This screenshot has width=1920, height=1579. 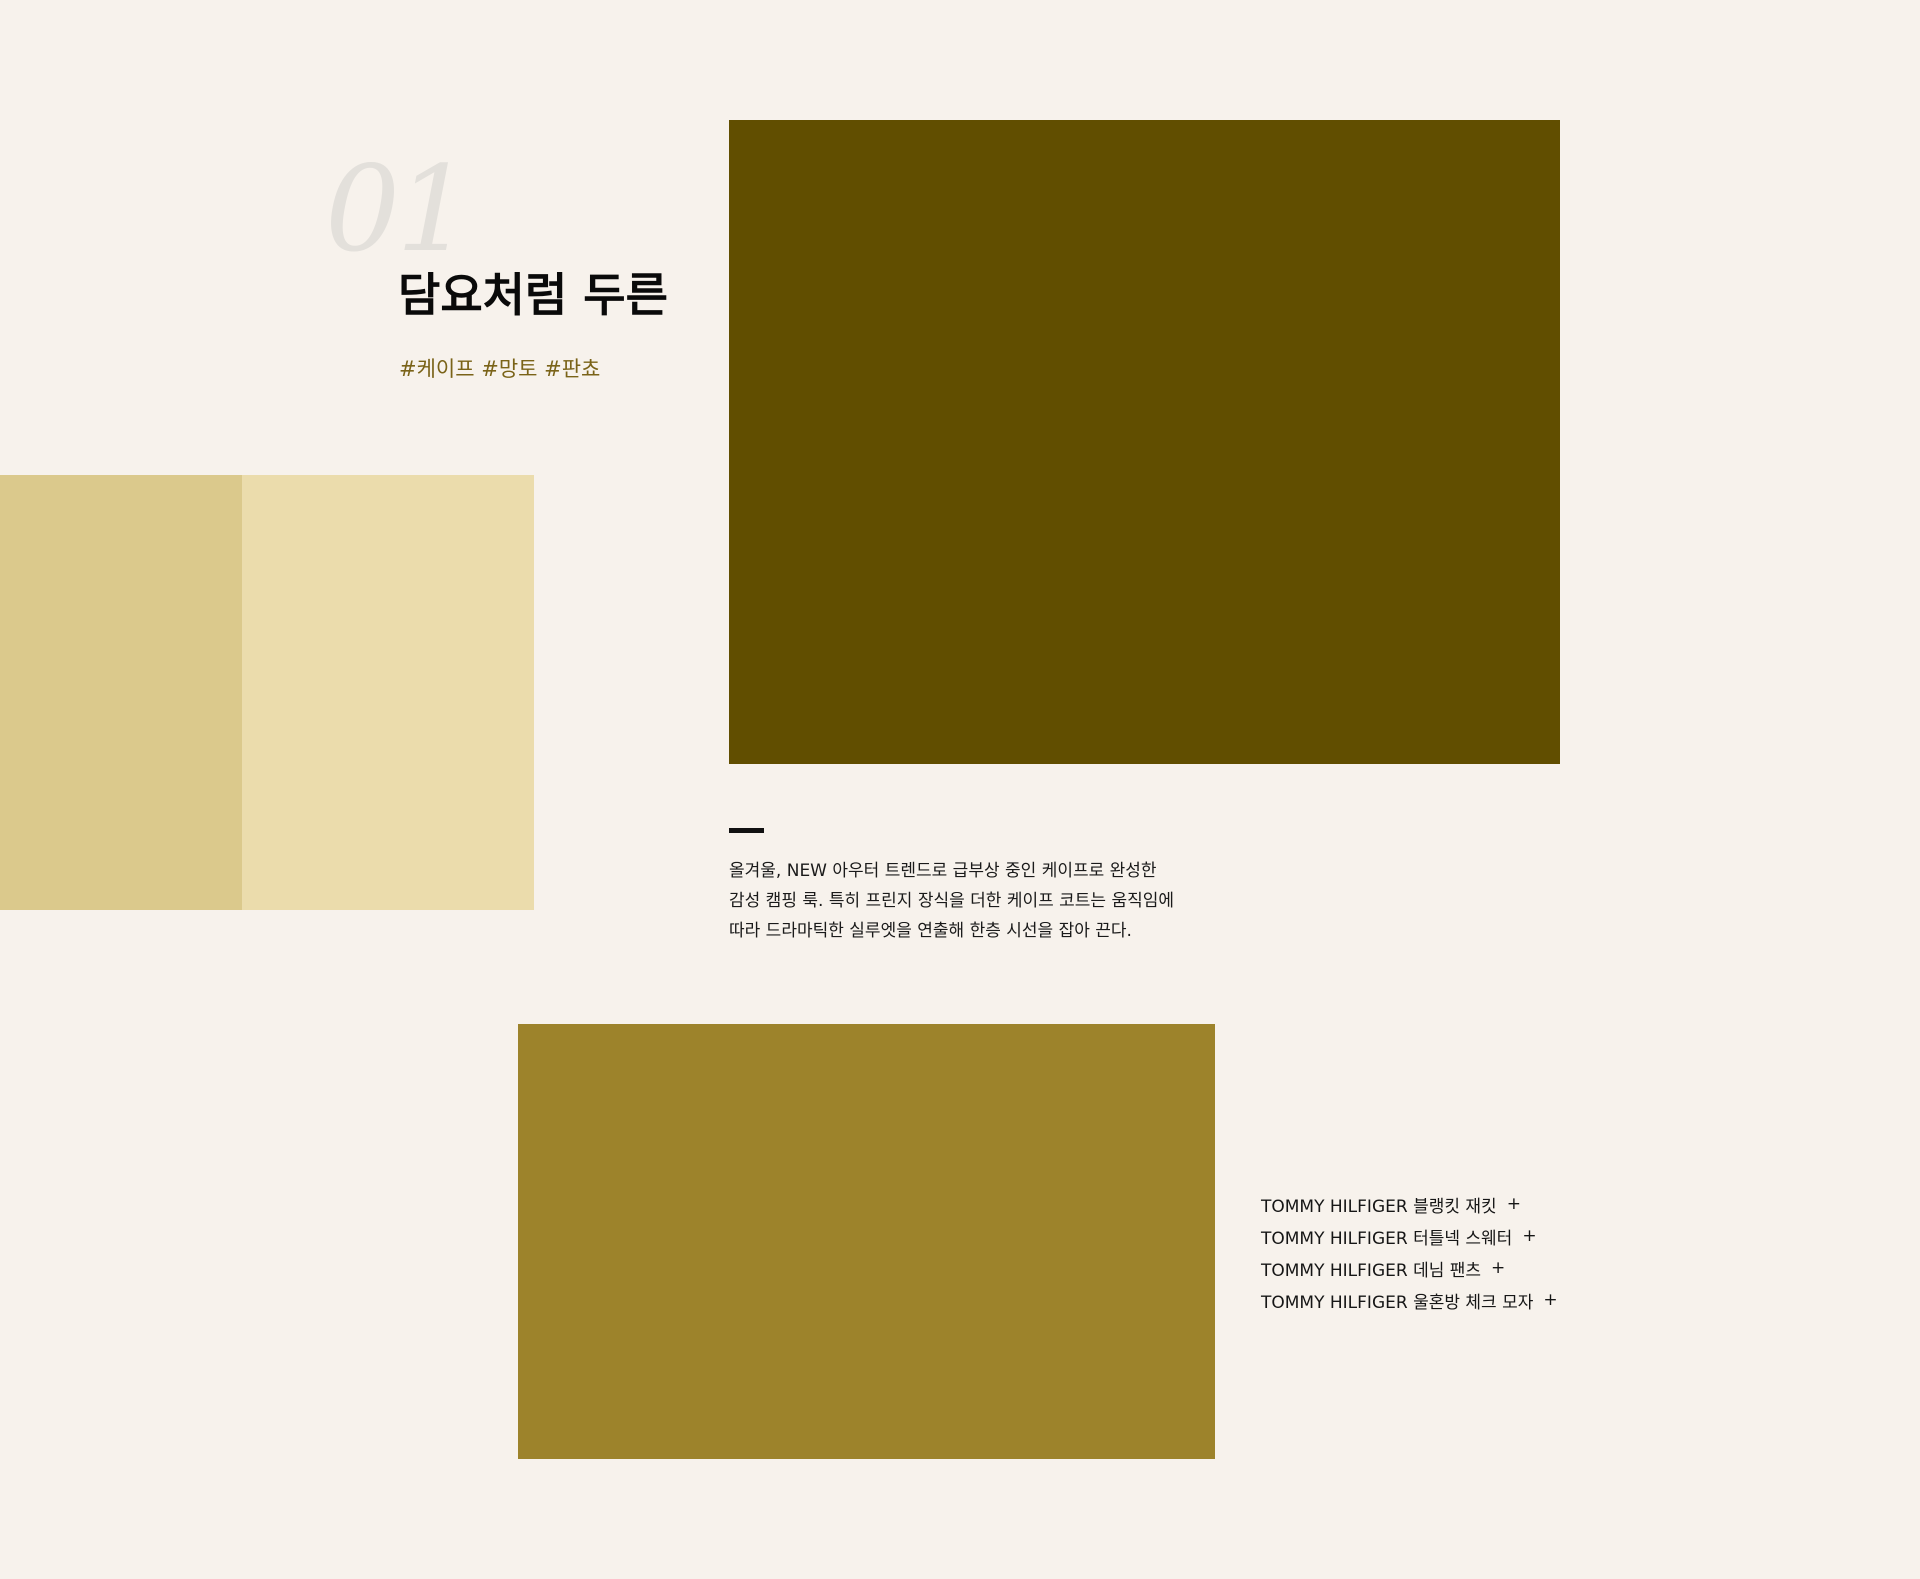 What do you see at coordinates (1397, 1302) in the screenshot?
I see `product-label: TOMMY HILFIGER 울혼방 체크 모자` at bounding box center [1397, 1302].